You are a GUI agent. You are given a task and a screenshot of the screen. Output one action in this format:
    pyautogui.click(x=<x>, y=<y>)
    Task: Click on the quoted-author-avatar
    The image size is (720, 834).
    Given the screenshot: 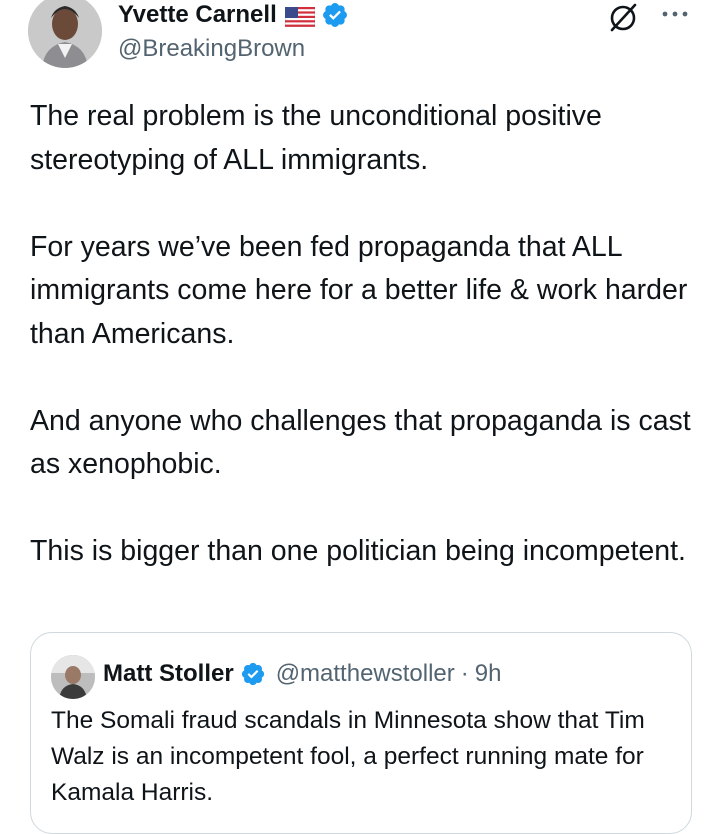 What is the action you would take?
    pyautogui.click(x=73, y=677)
    